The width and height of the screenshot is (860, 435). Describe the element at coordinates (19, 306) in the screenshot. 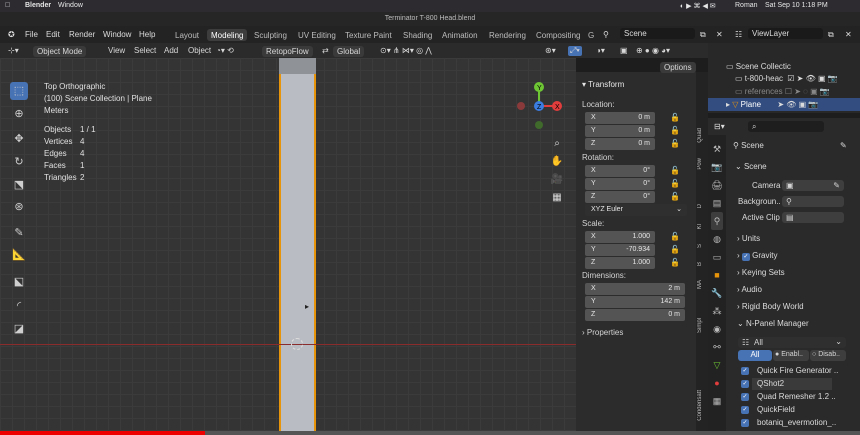

I see `bend-tool-icon: ◜` at that location.